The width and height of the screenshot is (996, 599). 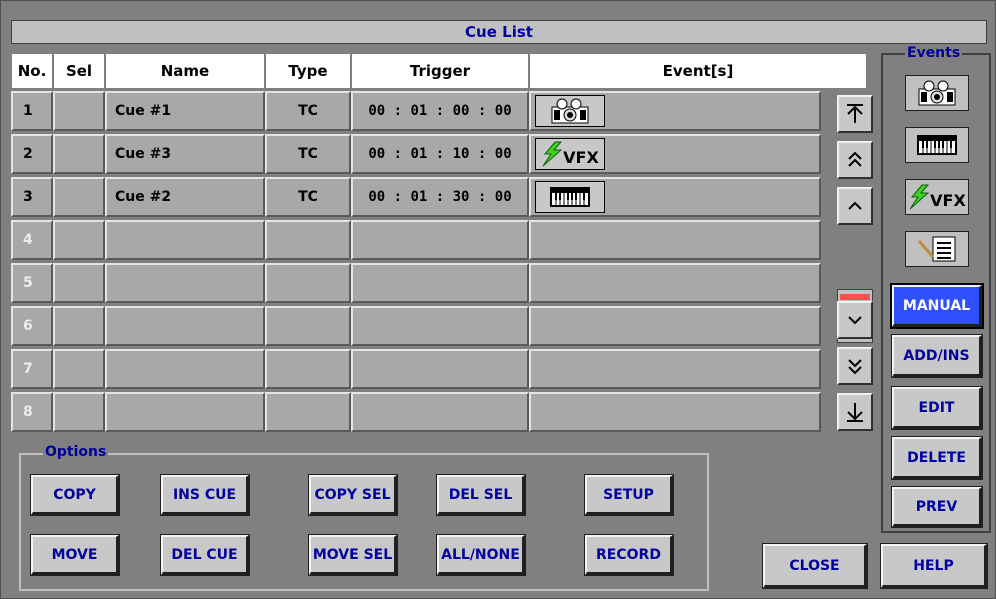 I want to click on table-row: 3 Cue #2 TC 00 : 01 : 30 : 00, so click(x=416, y=197).